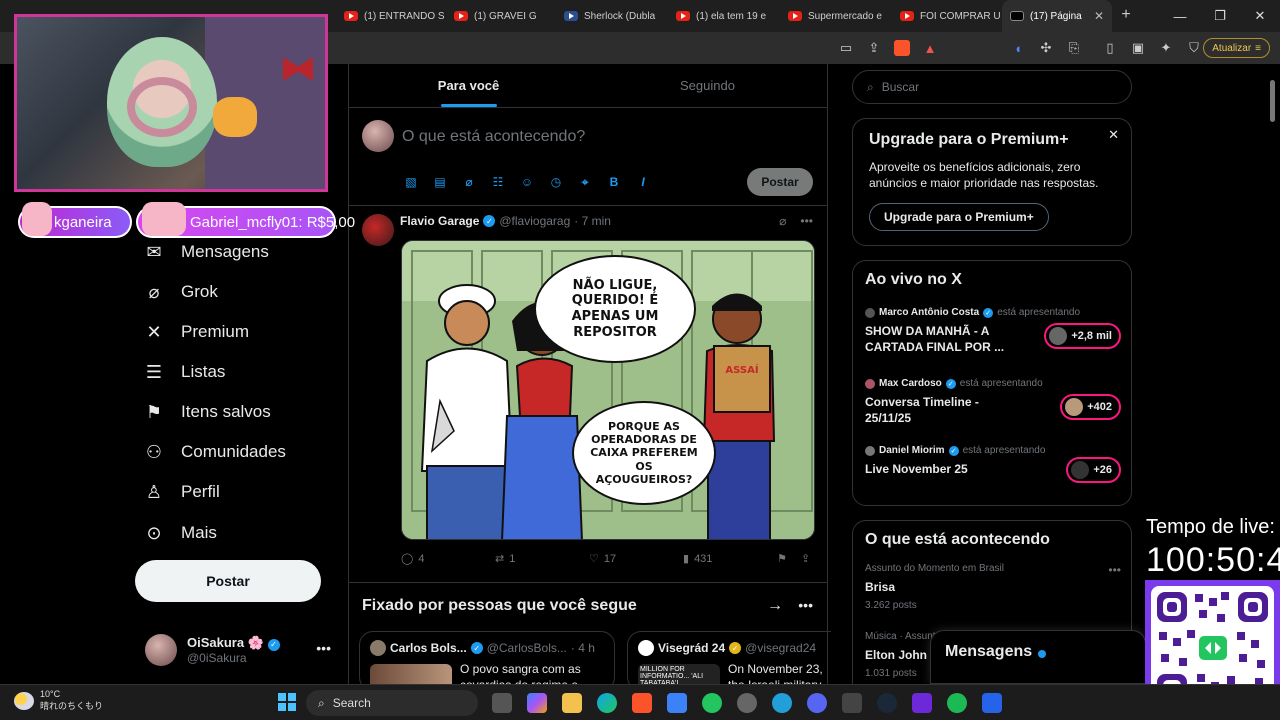 The width and height of the screenshot is (1280, 720). What do you see at coordinates (215, 452) in the screenshot?
I see `nav-item-comunidades: ⚇ Comunidades` at bounding box center [215, 452].